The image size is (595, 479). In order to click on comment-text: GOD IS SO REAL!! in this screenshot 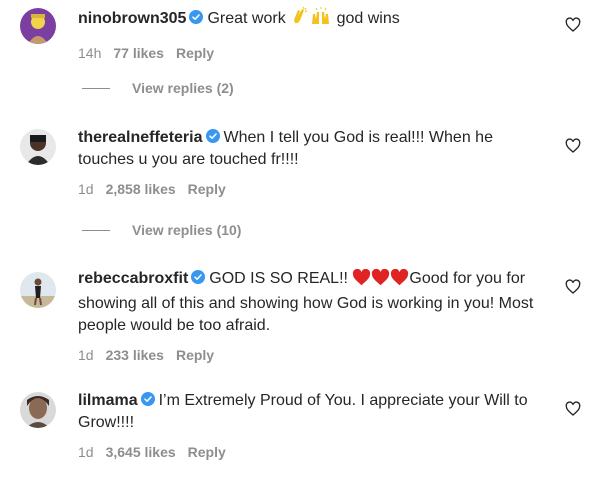, I will do `click(278, 278)`.